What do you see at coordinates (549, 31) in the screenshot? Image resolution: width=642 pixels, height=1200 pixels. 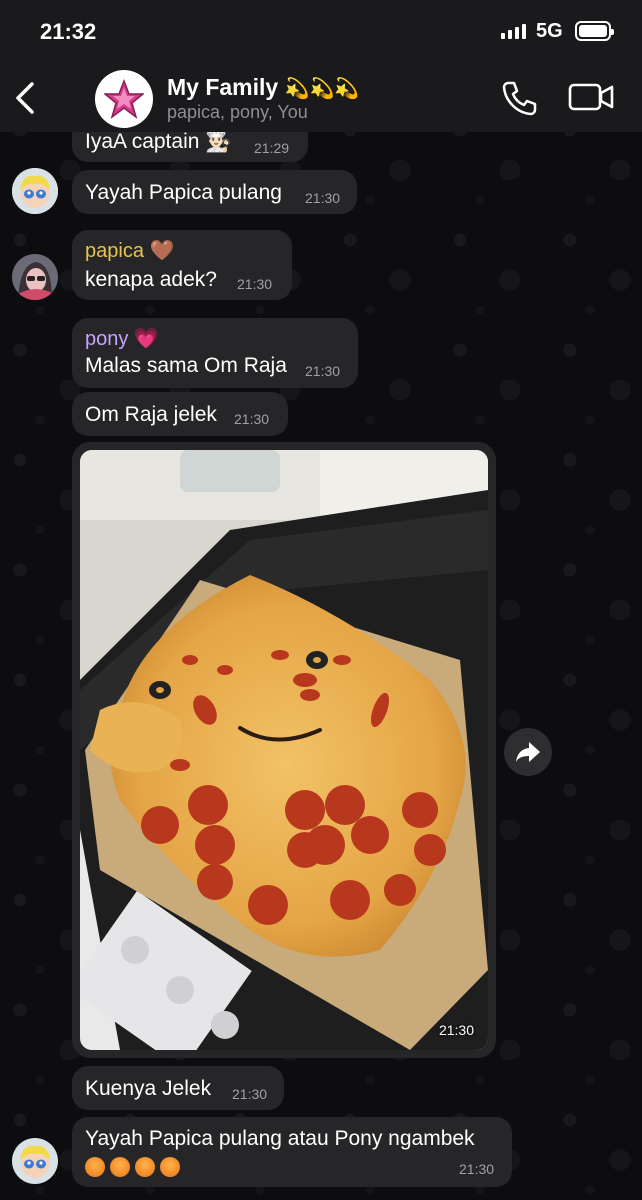 I see `network-label: 5G` at bounding box center [549, 31].